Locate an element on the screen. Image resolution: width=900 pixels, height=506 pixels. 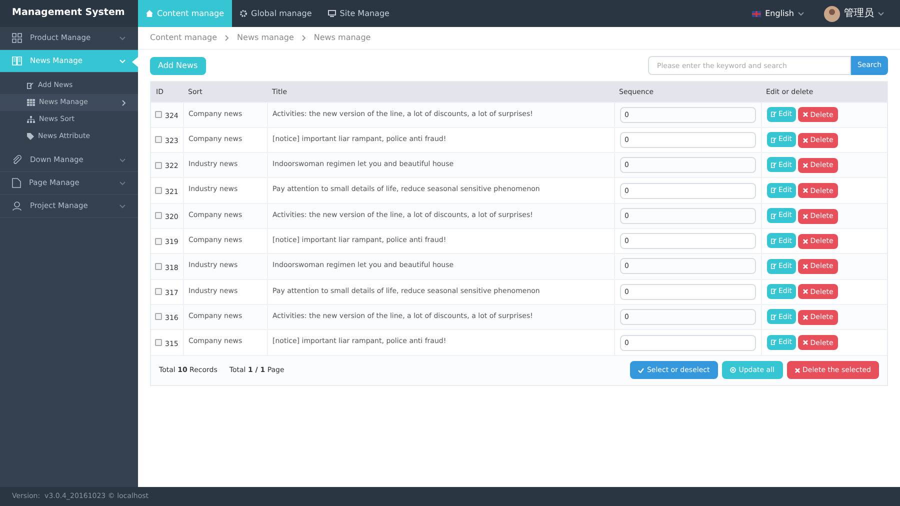
flag-icon is located at coordinates (757, 13).